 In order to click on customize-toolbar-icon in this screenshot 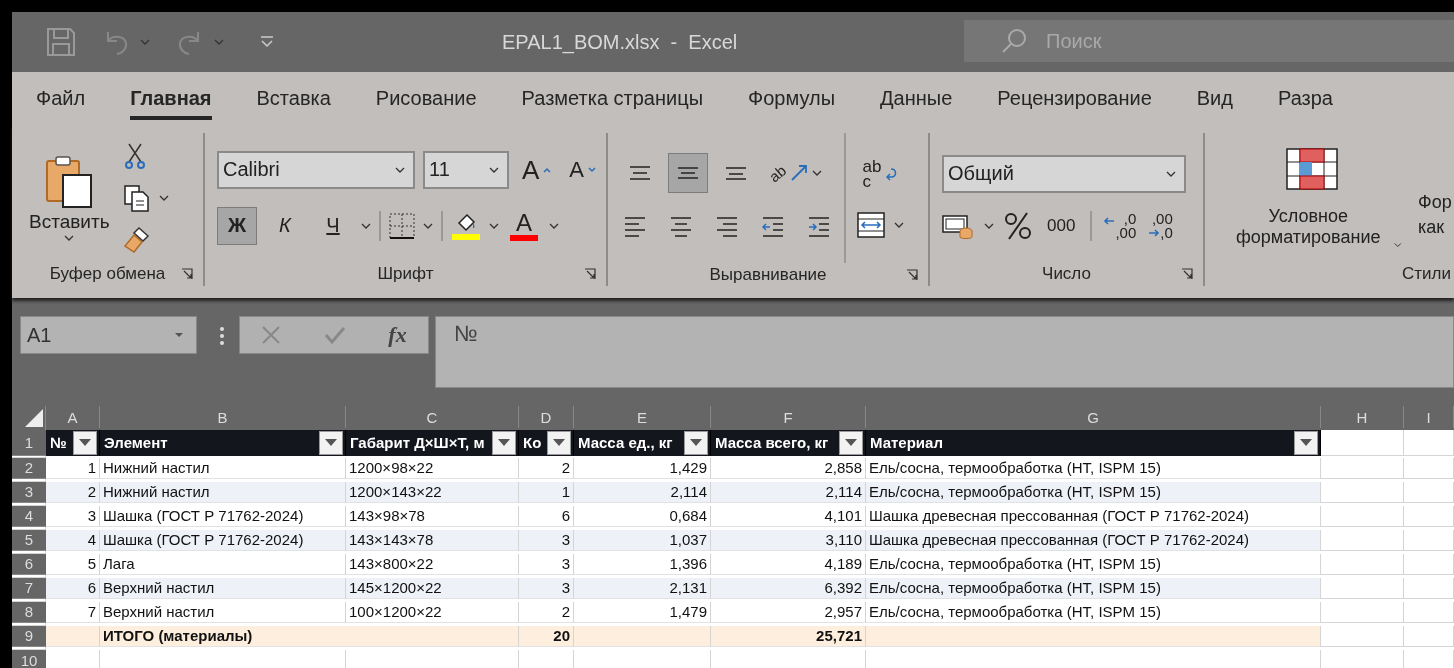, I will do `click(267, 42)`.